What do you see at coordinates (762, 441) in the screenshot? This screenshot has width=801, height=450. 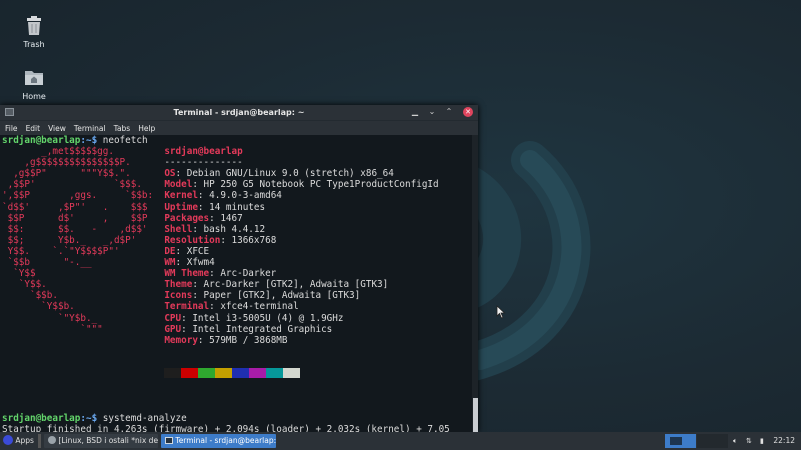 I see `battery-icon: ▮` at bounding box center [762, 441].